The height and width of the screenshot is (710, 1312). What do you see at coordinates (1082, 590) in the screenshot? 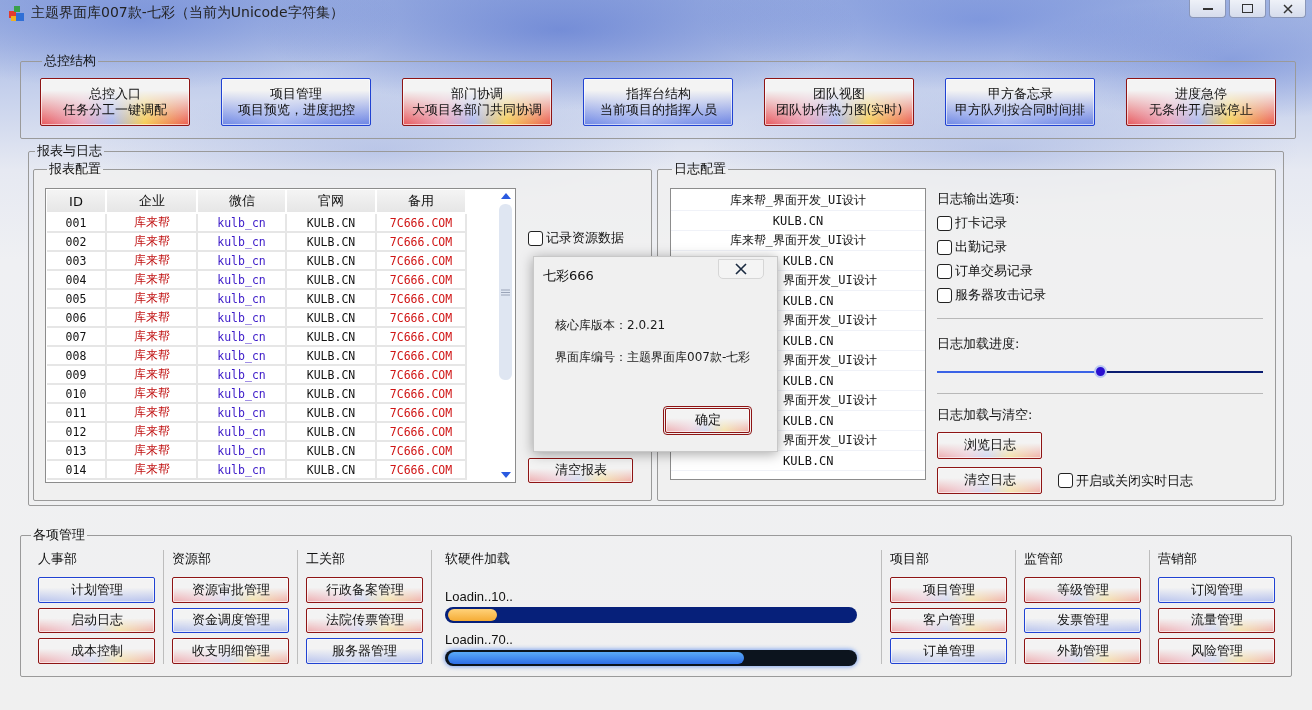
I see `department-button: 等级管理` at bounding box center [1082, 590].